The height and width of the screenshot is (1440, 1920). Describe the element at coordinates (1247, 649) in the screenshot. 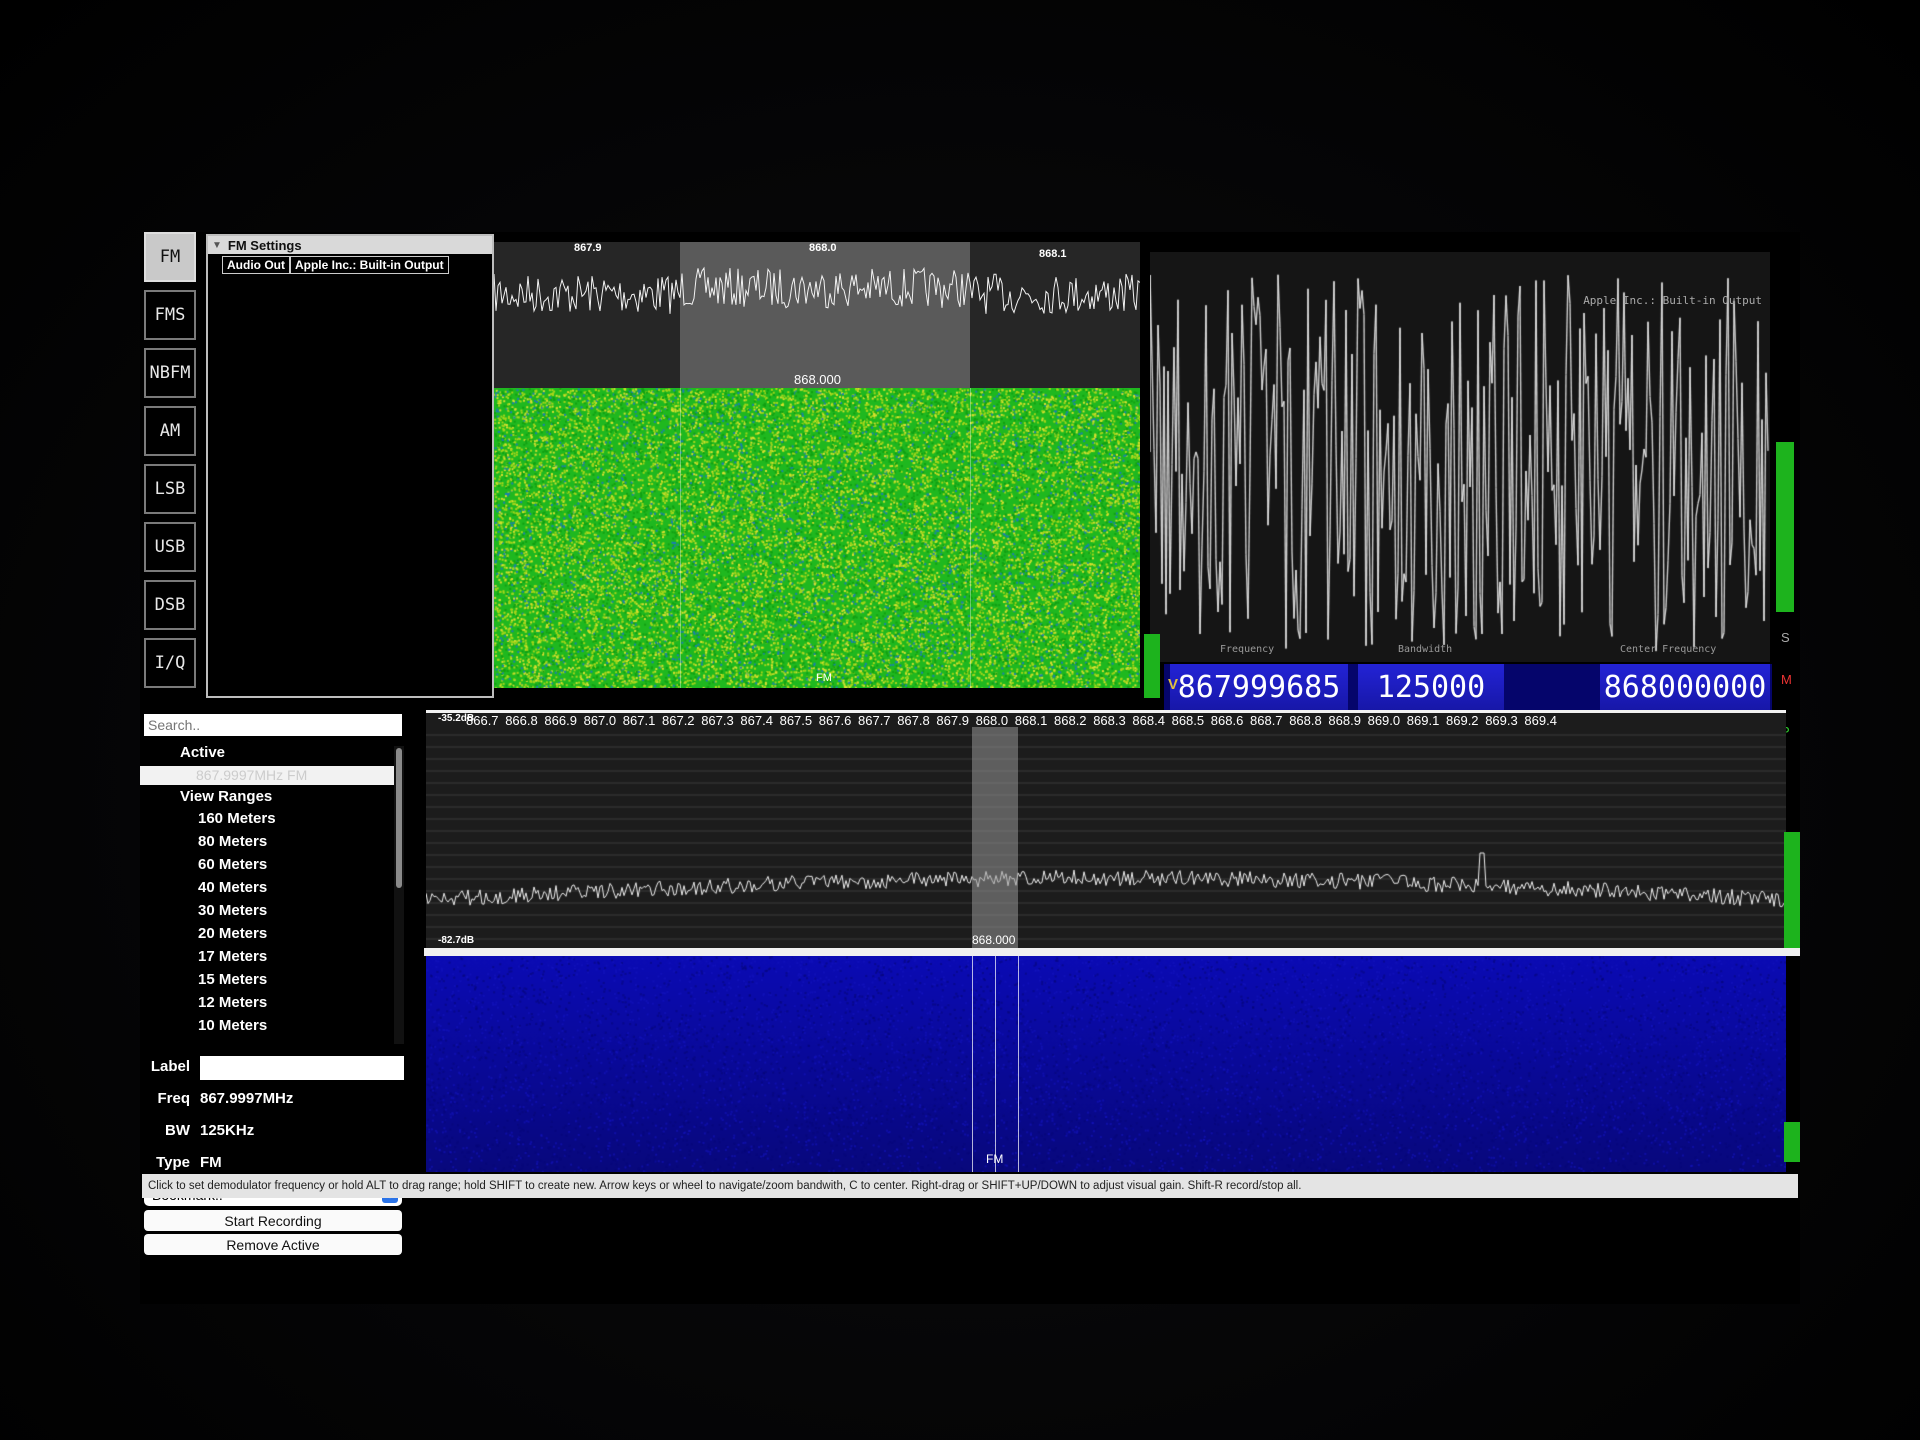

I see `frequency-caption: Frequency` at that location.